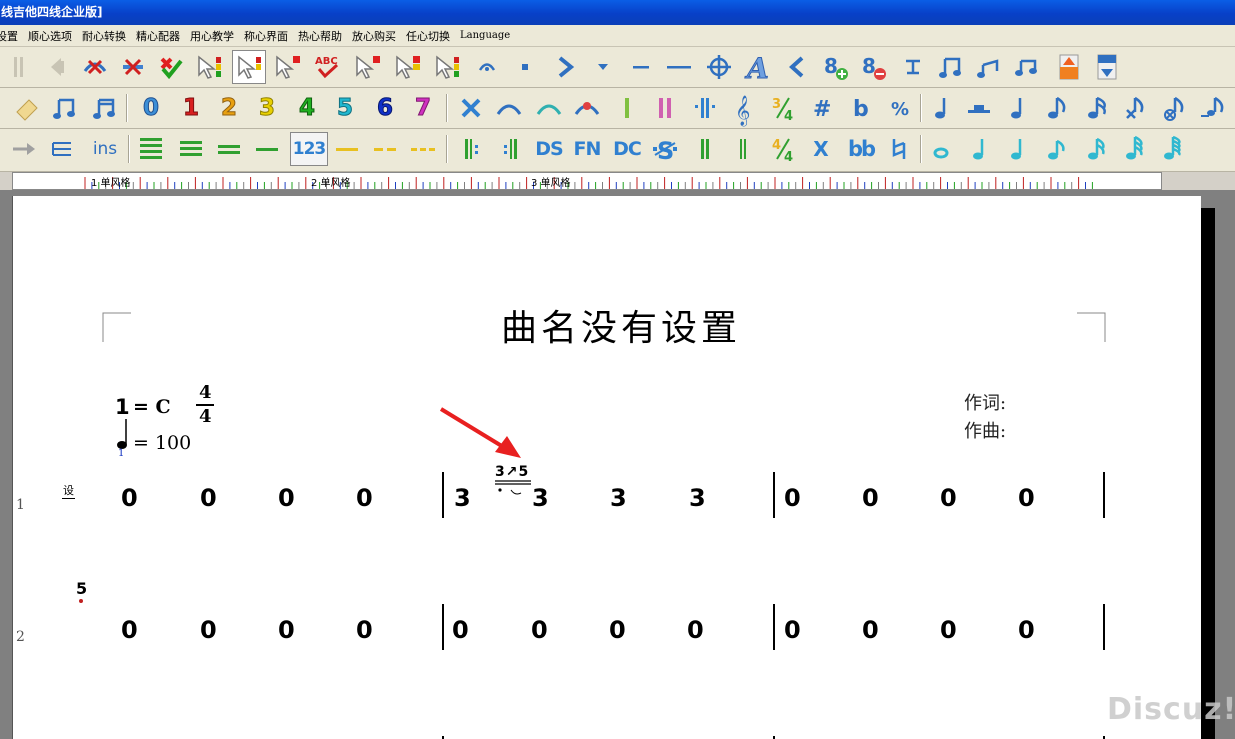  I want to click on whole-note-icon, so click(941, 149).